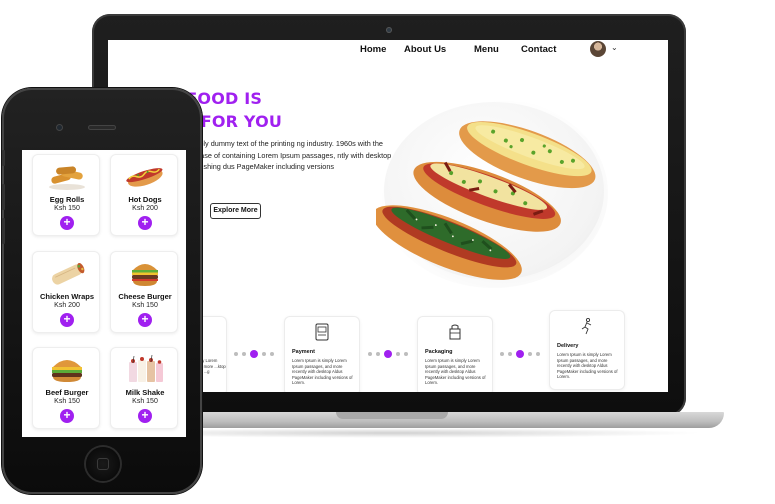  I want to click on menu-card-egg-rolls: Egg Rolls Ksh 150 +, so click(66, 195).